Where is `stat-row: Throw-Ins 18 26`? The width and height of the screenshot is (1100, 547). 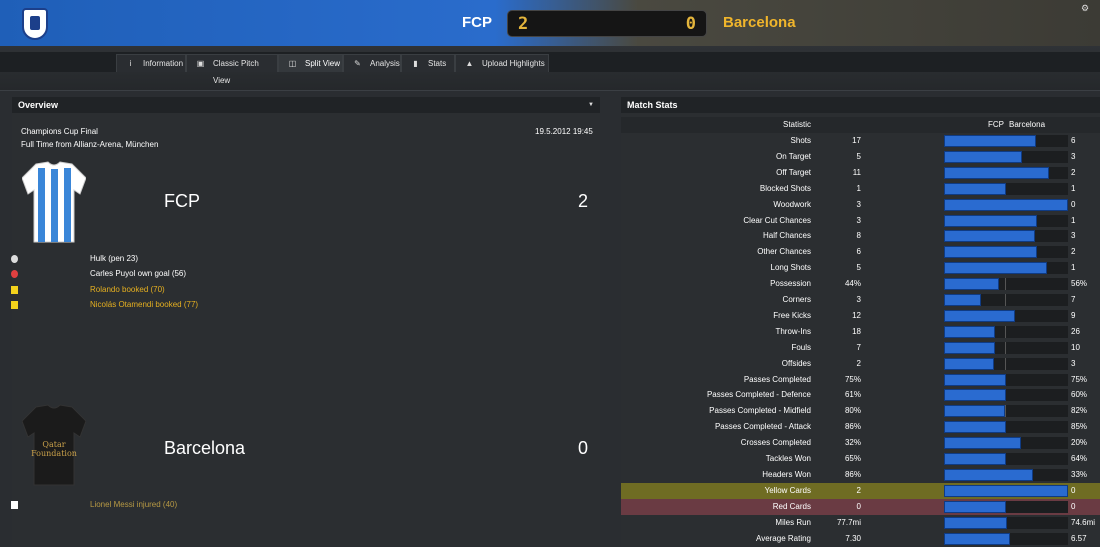 stat-row: Throw-Ins 18 26 is located at coordinates (860, 332).